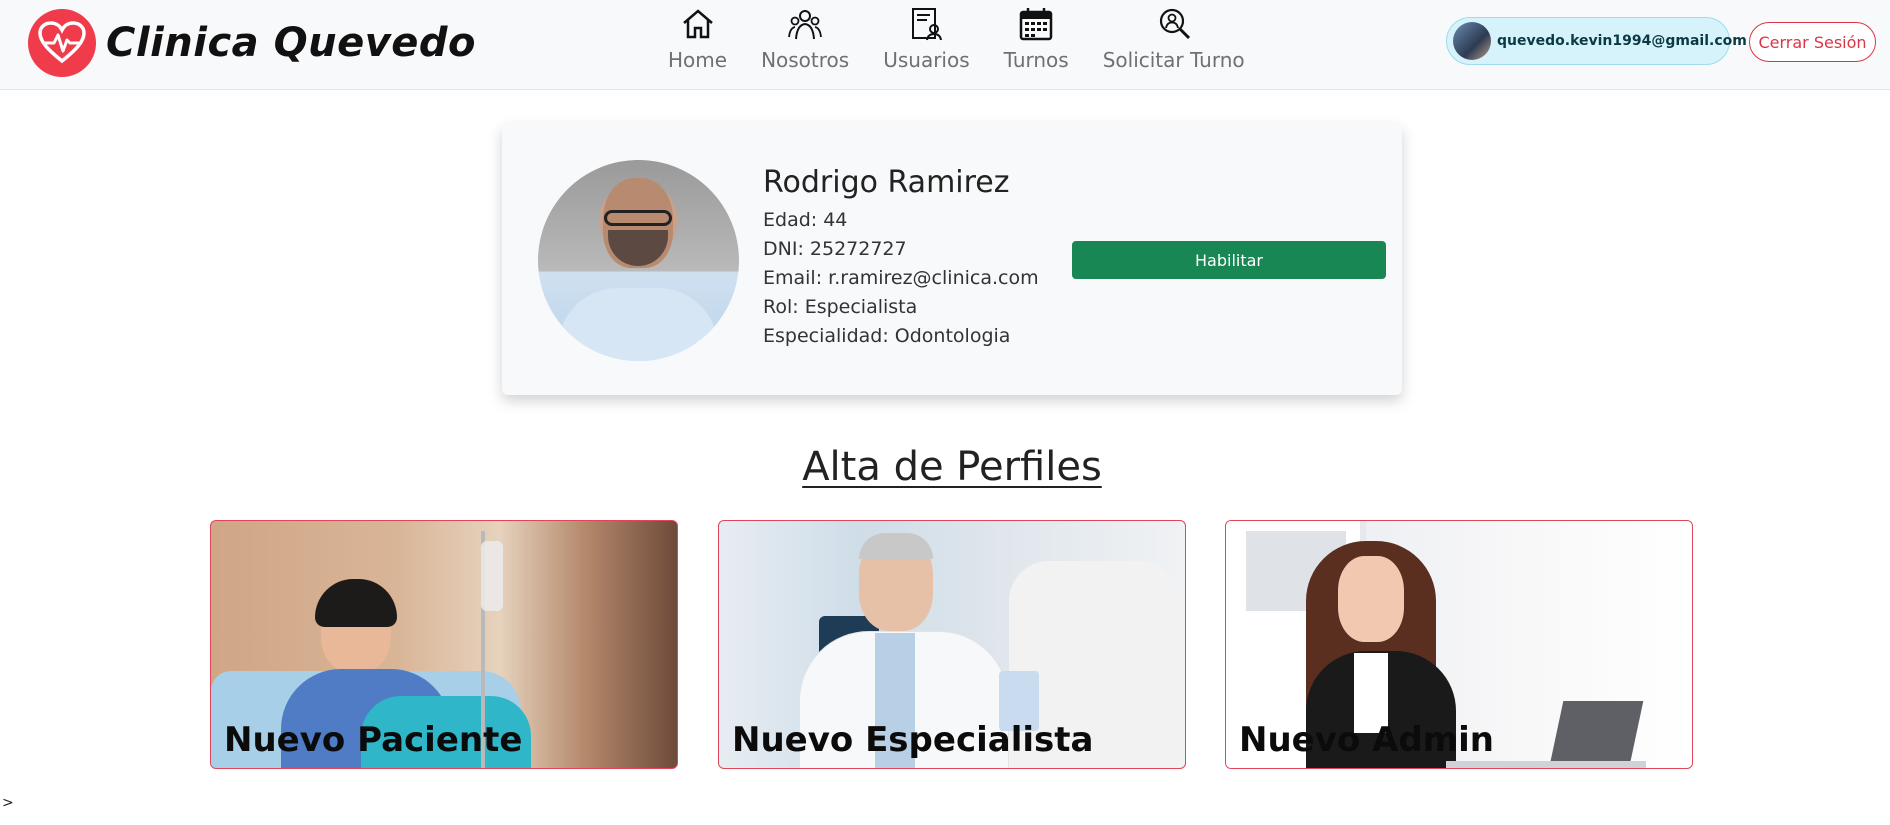  I want to click on nav-home-label: Home, so click(698, 60).